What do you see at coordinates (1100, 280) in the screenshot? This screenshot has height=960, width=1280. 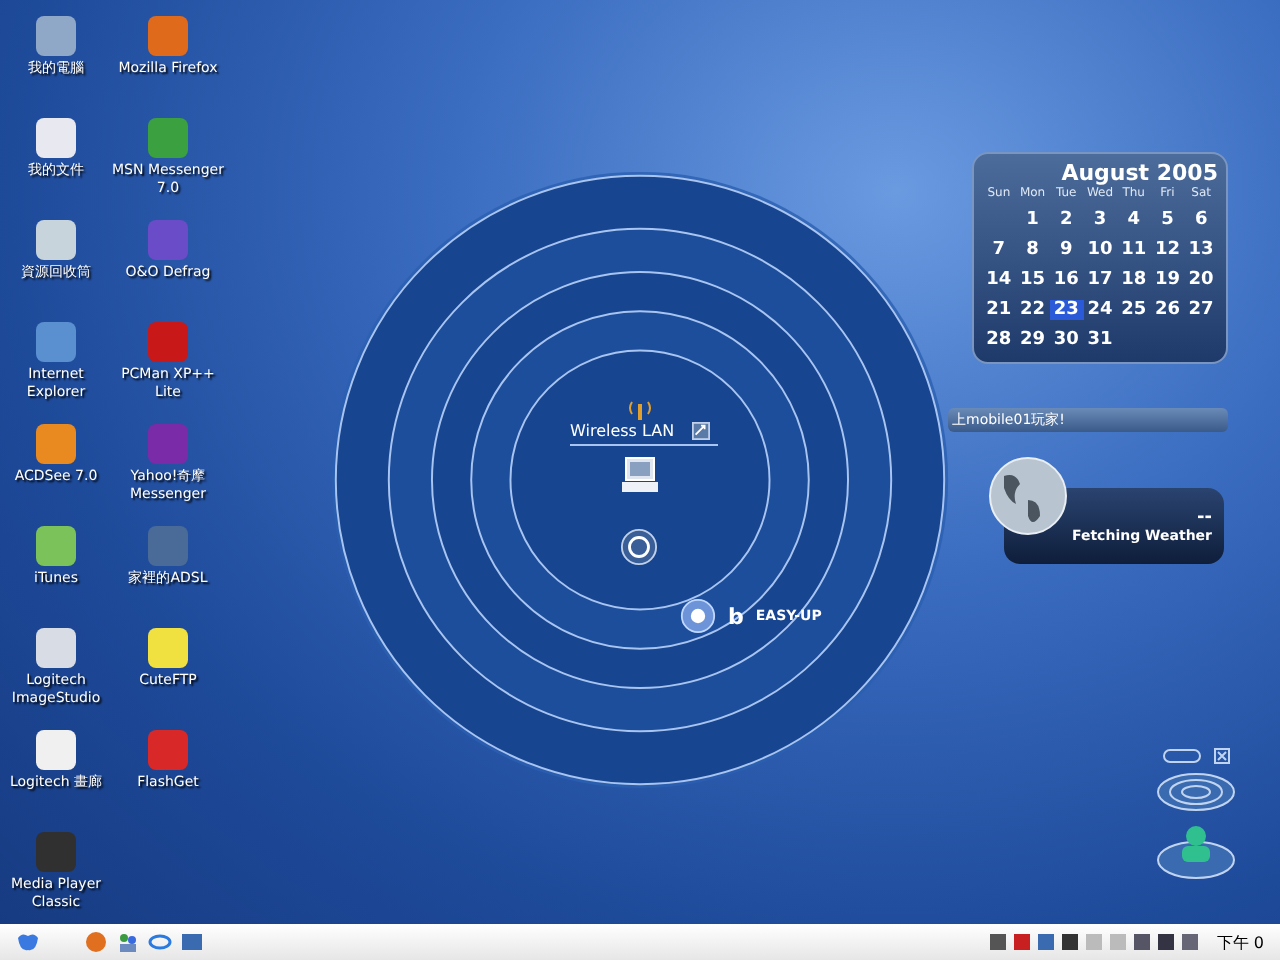 I see `calendar-day: 17` at bounding box center [1100, 280].